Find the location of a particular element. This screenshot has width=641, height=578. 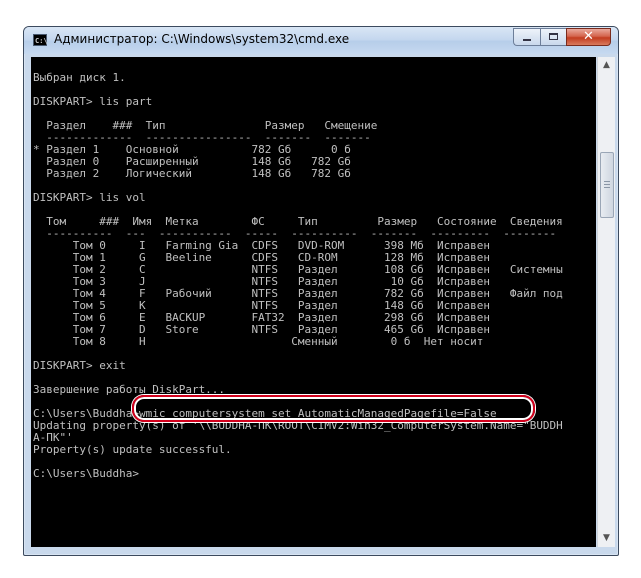

minimize-button is located at coordinates (526, 37).